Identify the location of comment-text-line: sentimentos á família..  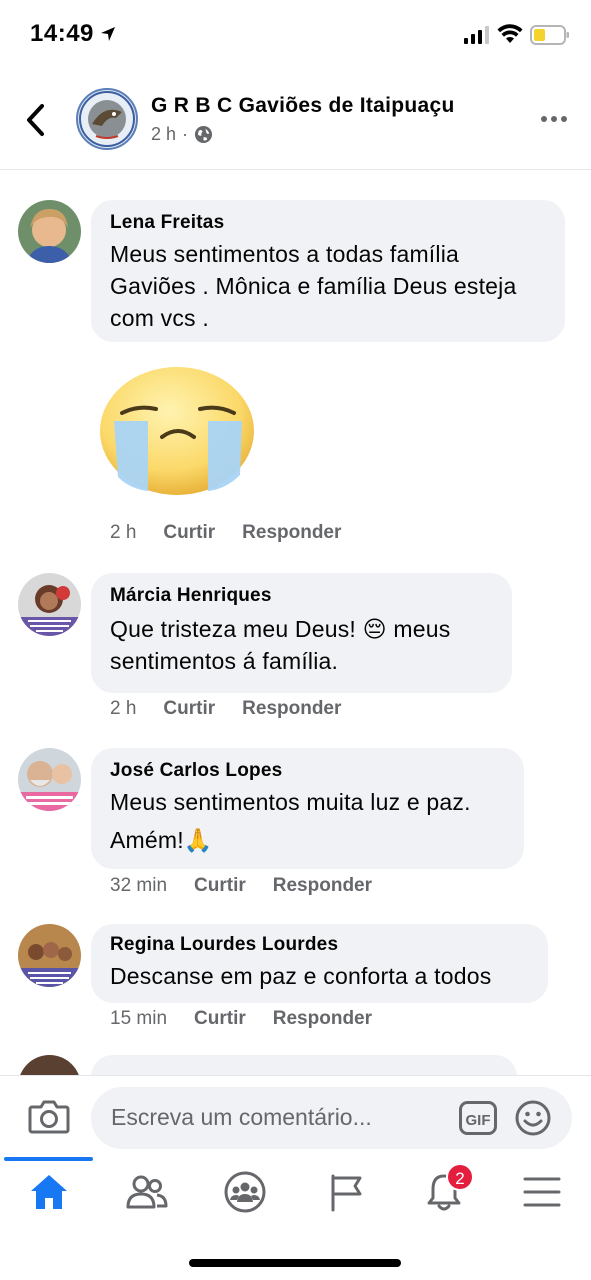
(224, 661).